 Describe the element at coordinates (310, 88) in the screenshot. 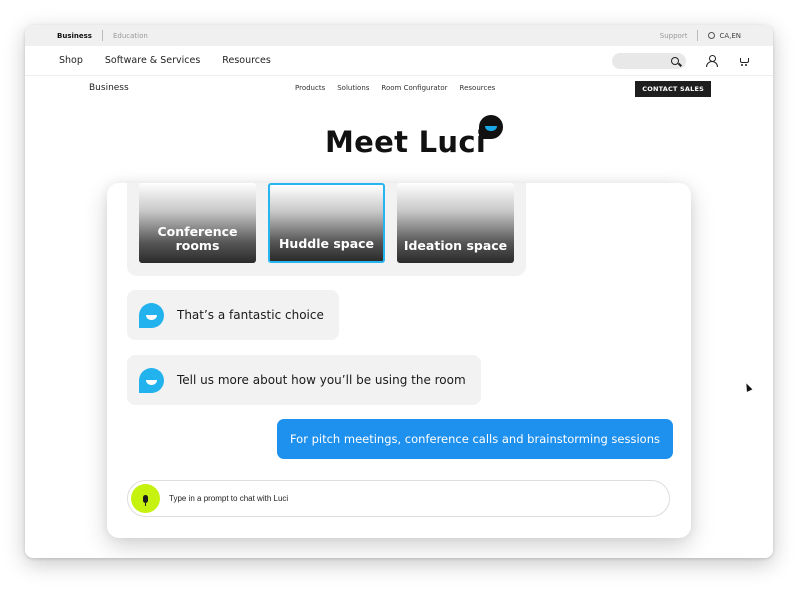

I see `subnav-products: Products` at that location.